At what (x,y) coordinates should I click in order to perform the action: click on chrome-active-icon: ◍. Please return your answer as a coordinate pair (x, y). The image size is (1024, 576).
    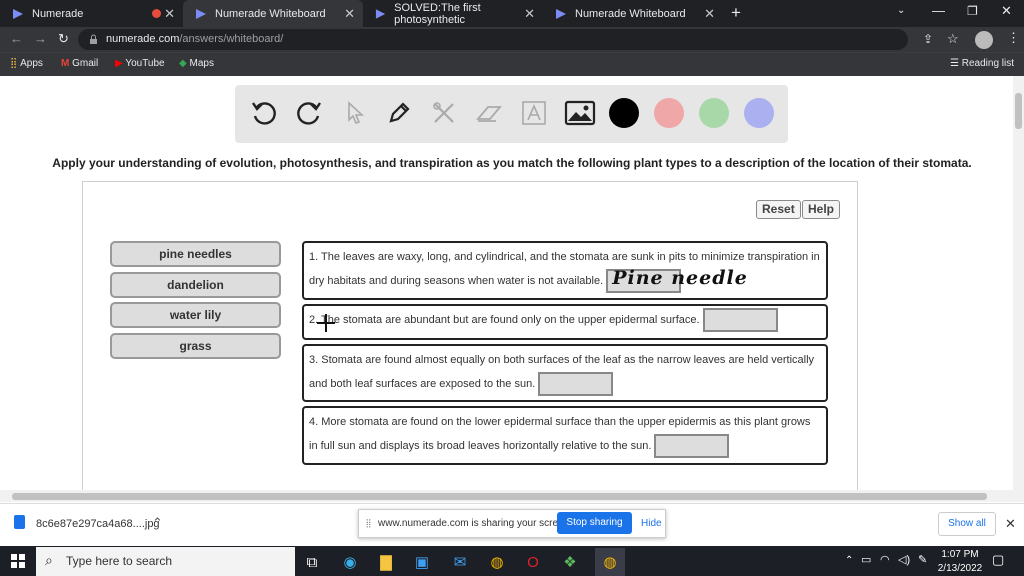
    Looking at the image, I should click on (610, 562).